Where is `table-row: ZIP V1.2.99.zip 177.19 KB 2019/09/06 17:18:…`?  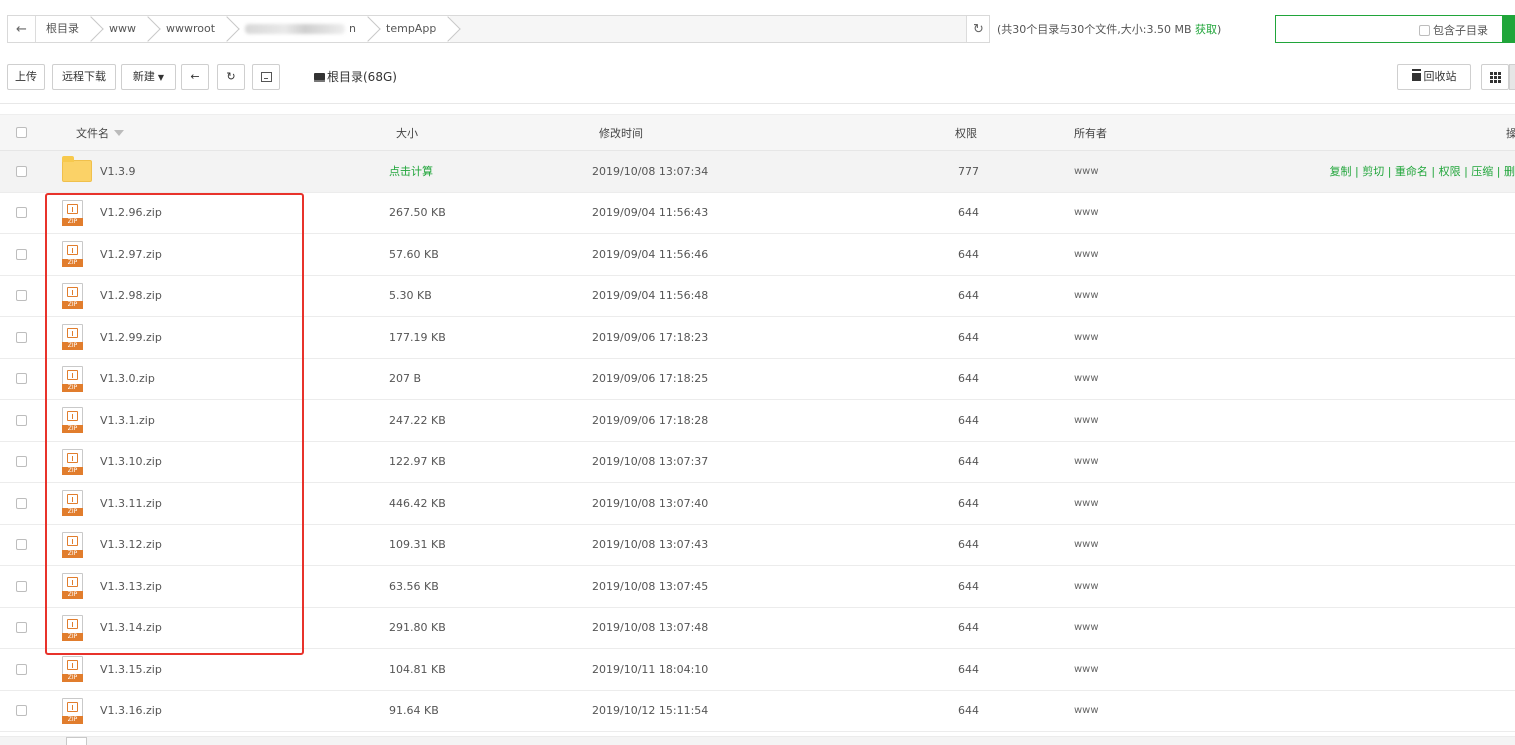 table-row: ZIP V1.2.99.zip 177.19 KB 2019/09/06 17:18:… is located at coordinates (757, 338).